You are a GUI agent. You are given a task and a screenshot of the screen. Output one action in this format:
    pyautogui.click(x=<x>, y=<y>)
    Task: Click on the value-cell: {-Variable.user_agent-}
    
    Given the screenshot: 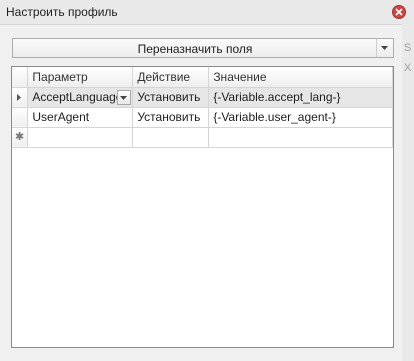 What is the action you would take?
    pyautogui.click(x=300, y=117)
    